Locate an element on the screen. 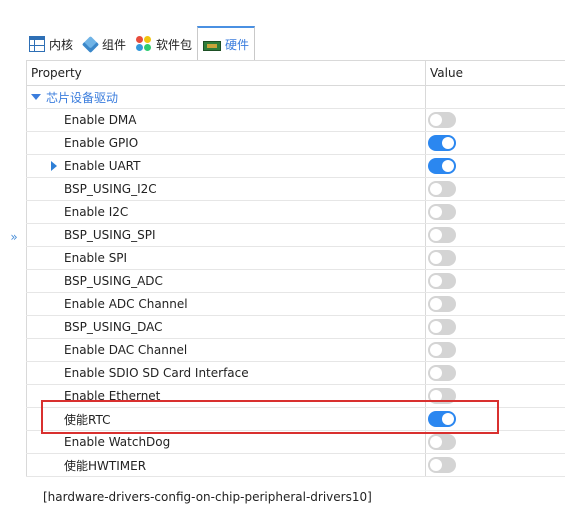 Image resolution: width=565 pixels, height=518 pixels. cube-icon is located at coordinates (91, 44).